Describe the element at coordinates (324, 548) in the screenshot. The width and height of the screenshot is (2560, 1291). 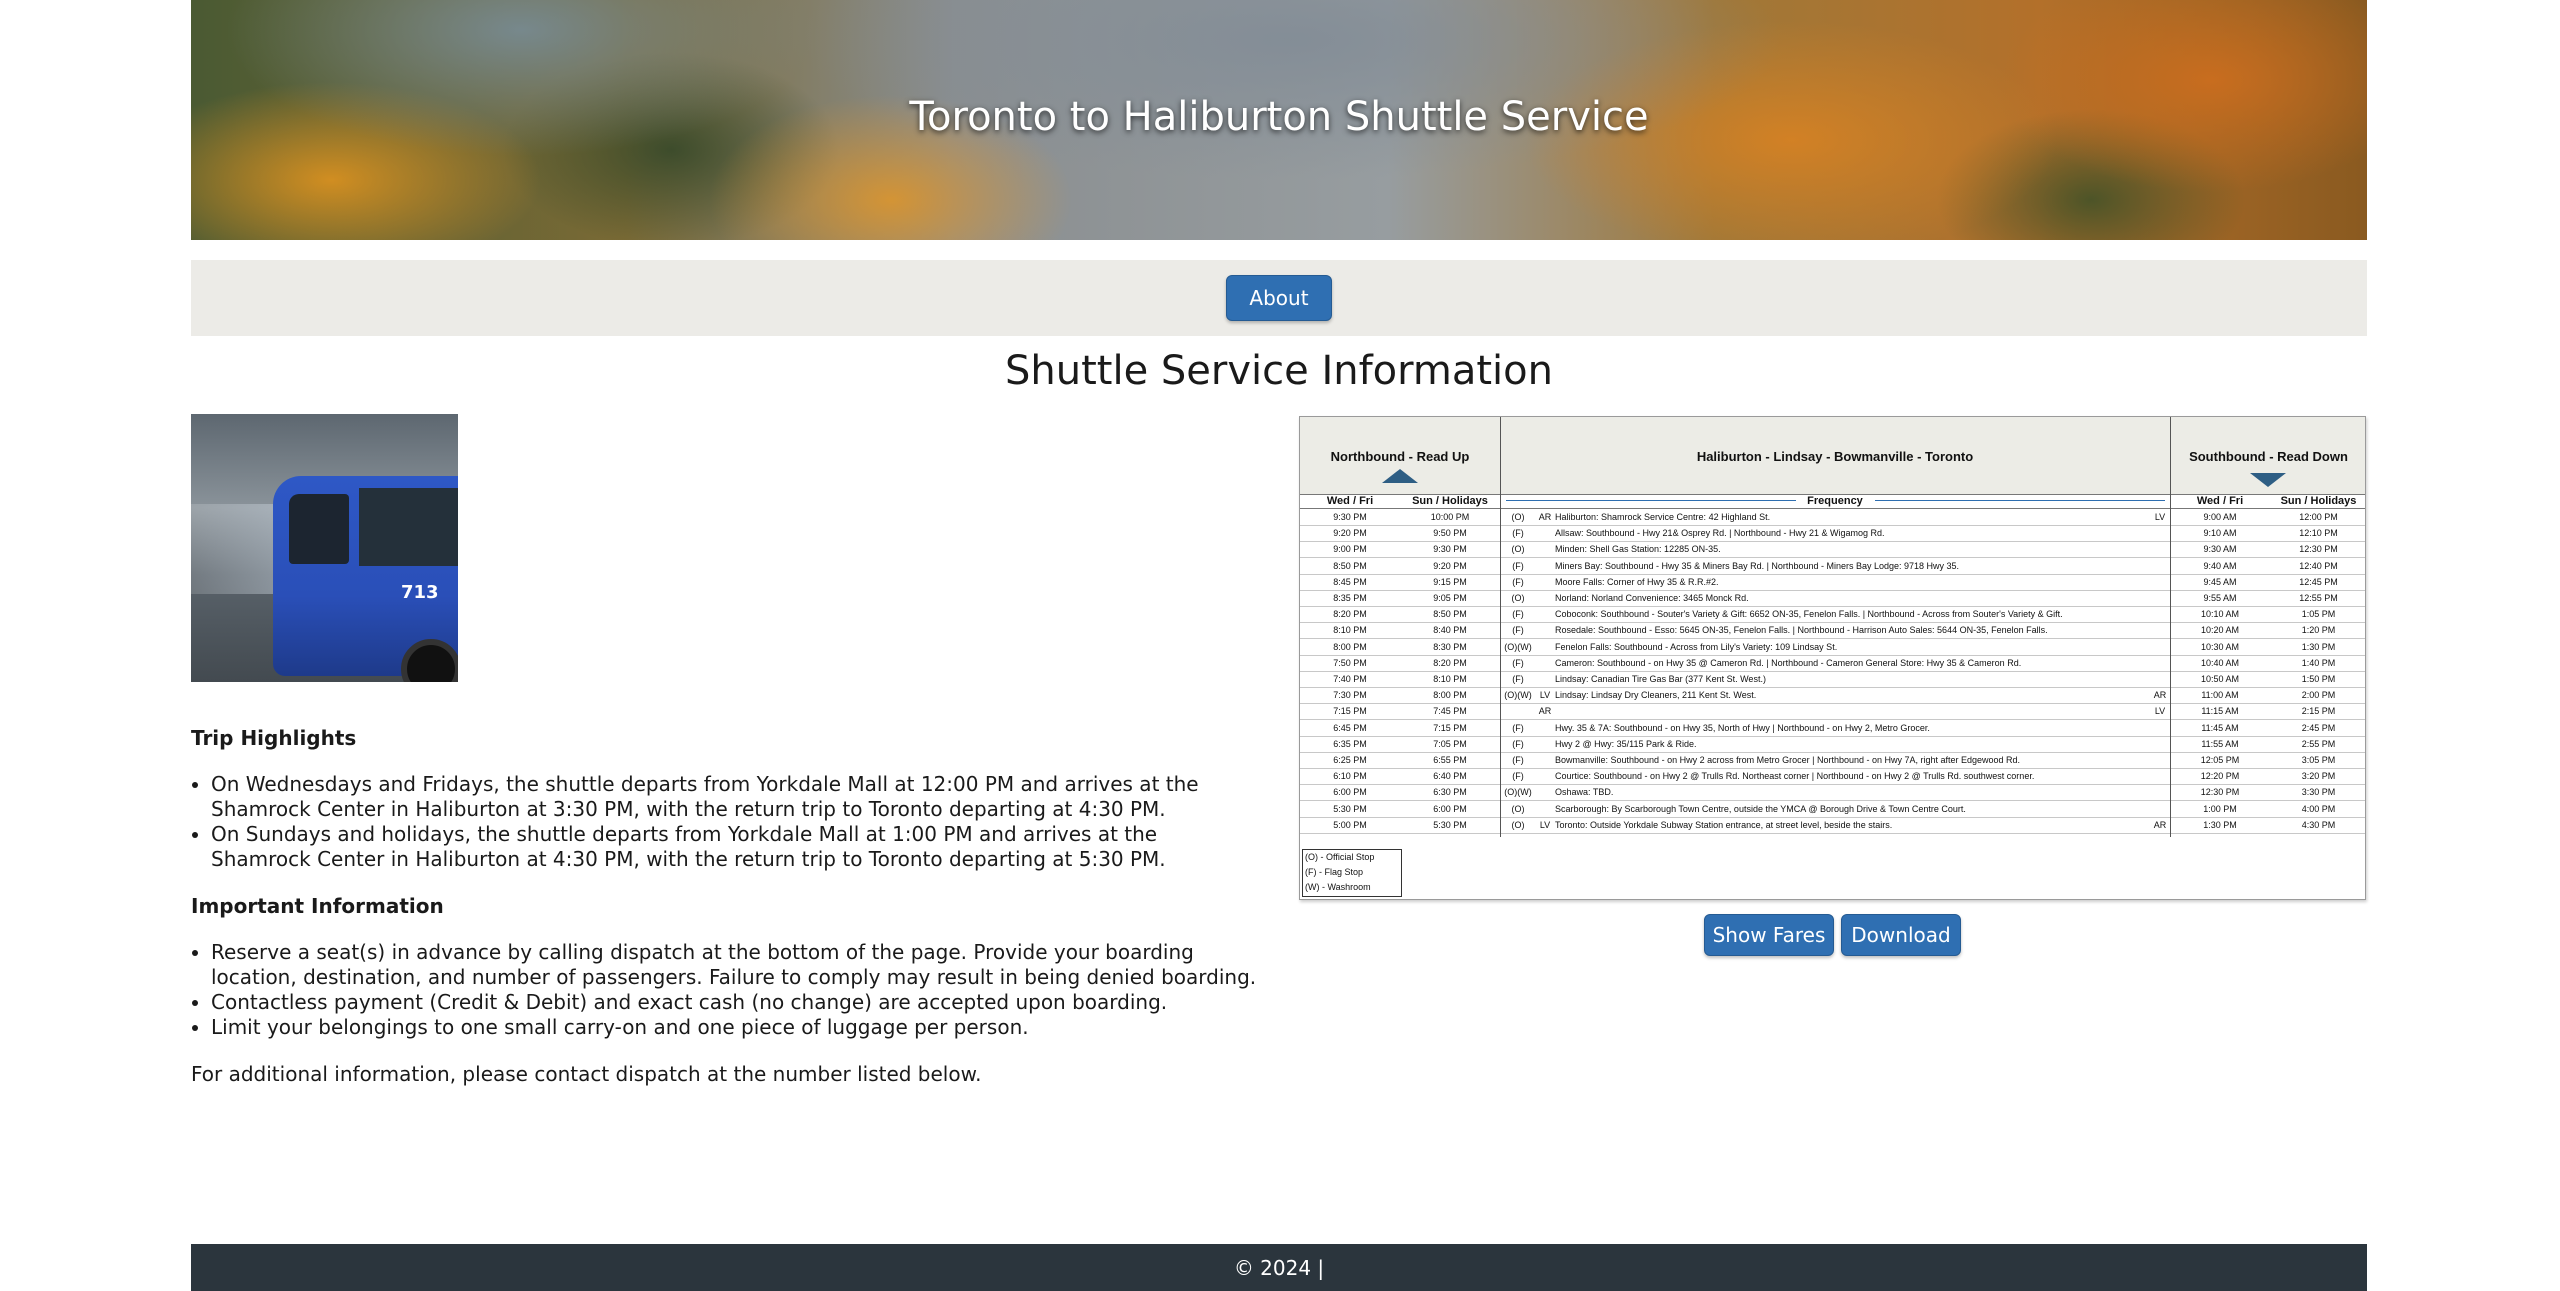
I see `bus-image: 713` at that location.